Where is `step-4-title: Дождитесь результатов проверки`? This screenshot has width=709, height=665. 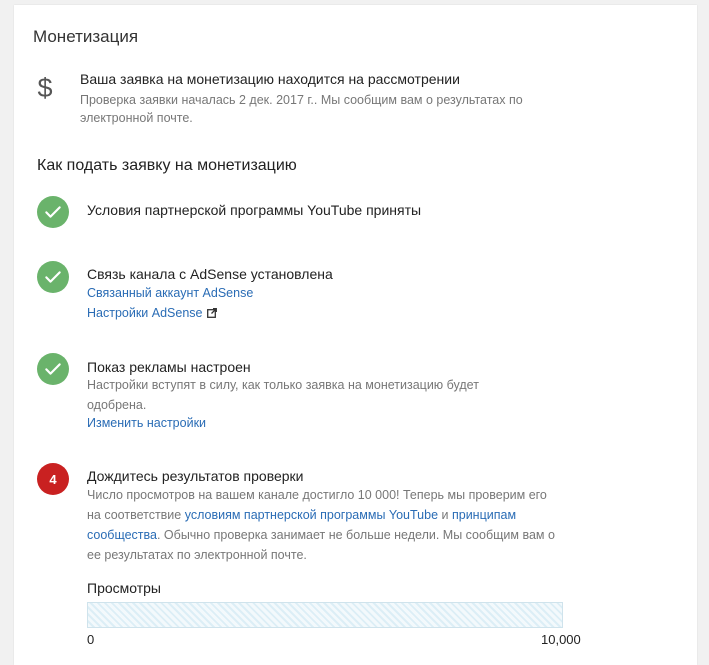 step-4-title: Дождитесь результатов проверки is located at coordinates (195, 476).